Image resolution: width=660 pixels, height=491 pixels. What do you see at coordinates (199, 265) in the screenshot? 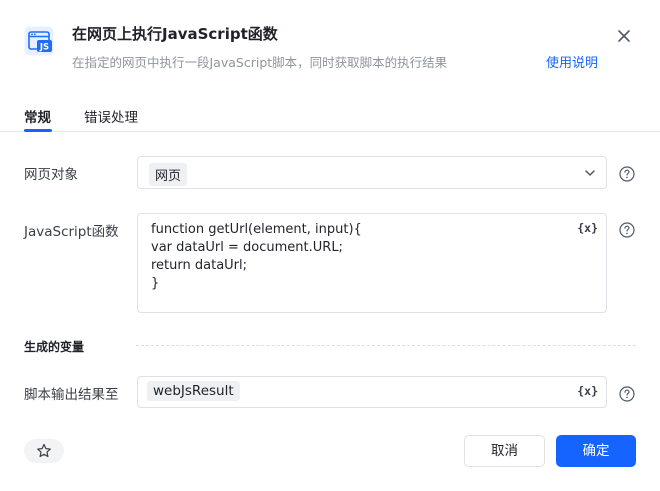
I see `code-line: return dataUrl;` at bounding box center [199, 265].